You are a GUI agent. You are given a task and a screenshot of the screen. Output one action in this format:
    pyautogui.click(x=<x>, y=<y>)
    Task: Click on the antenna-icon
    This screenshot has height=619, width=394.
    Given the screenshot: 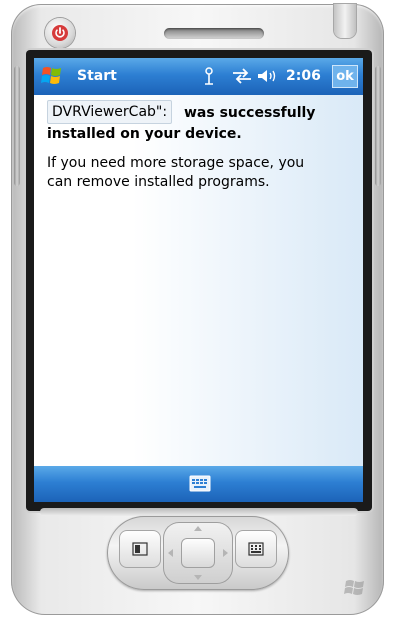 What is the action you would take?
    pyautogui.click(x=209, y=76)
    